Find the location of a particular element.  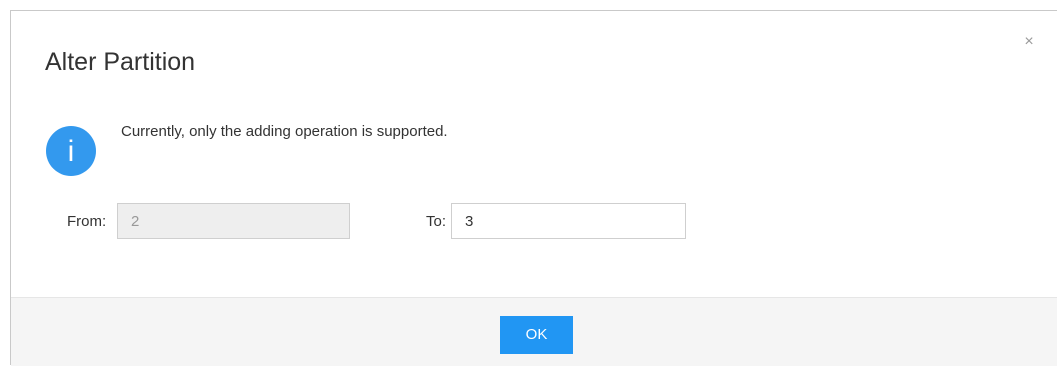

info-icon: i is located at coordinates (71, 151).